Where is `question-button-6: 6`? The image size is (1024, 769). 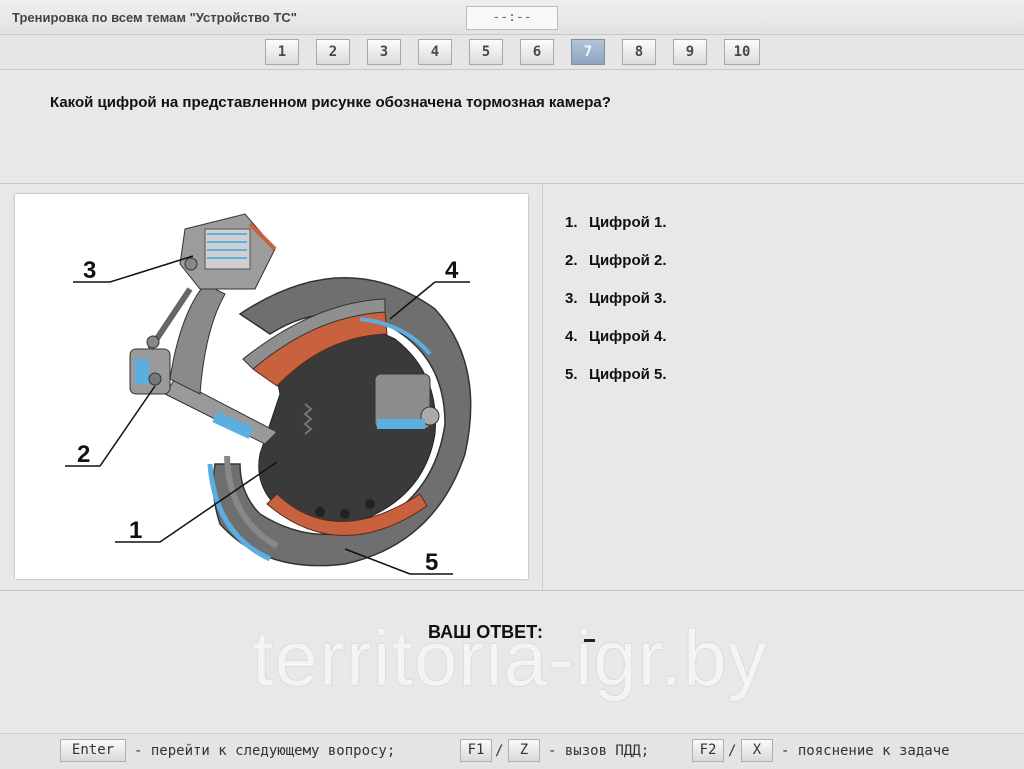
question-button-6: 6 is located at coordinates (537, 52).